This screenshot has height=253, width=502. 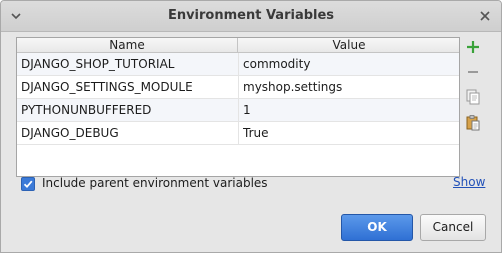 What do you see at coordinates (128, 64) in the screenshot?
I see `row-name-cell: DJANGO_SHOP_TUTORIAL` at bounding box center [128, 64].